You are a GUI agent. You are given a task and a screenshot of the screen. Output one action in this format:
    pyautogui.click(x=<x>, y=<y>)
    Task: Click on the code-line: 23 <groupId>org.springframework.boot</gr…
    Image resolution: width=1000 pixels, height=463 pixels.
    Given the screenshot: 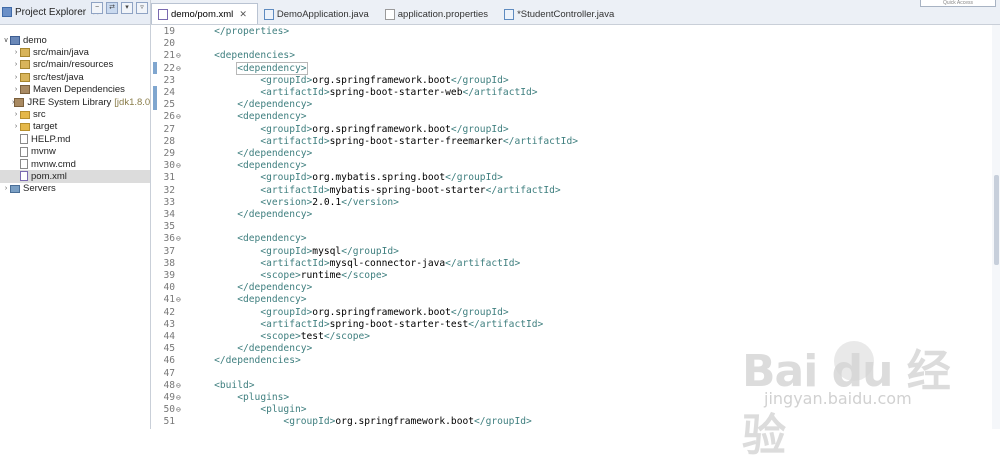 What is the action you would take?
    pyautogui.click(x=575, y=81)
    